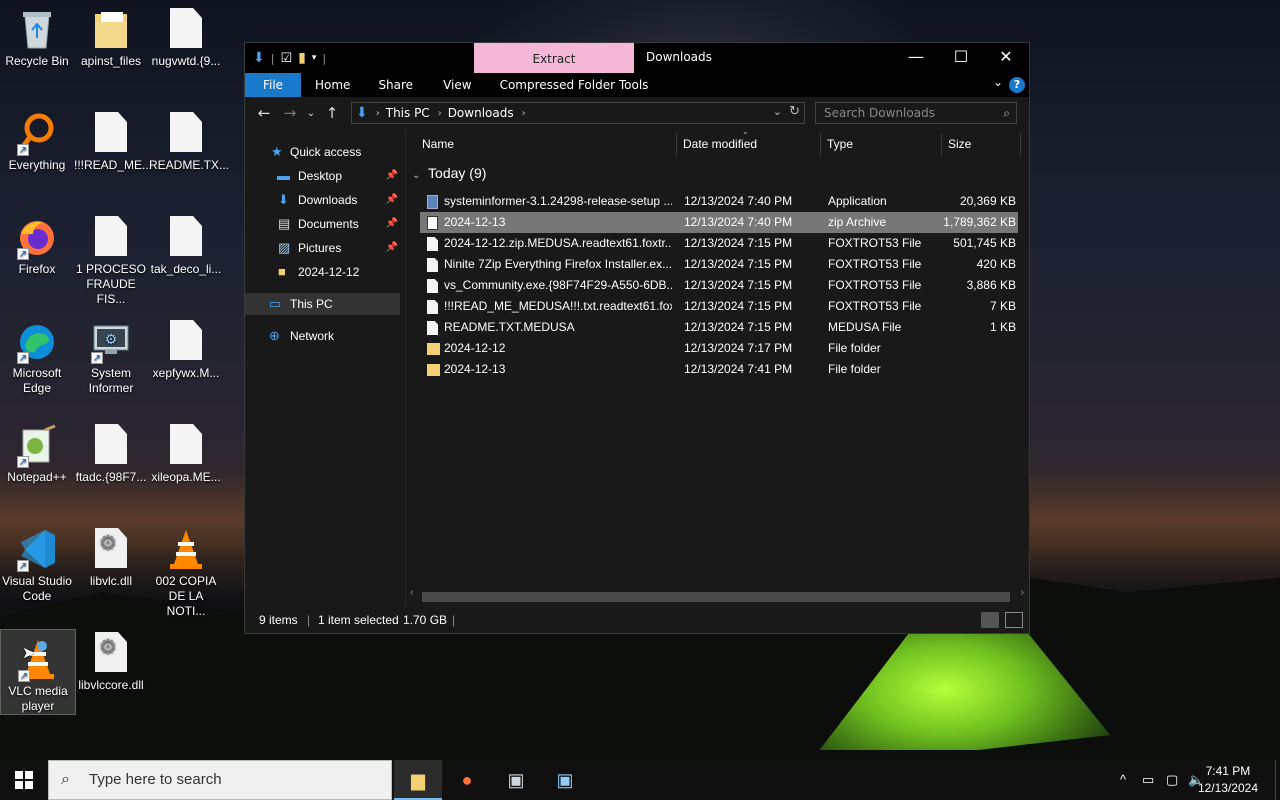 This screenshot has height=800, width=1280. What do you see at coordinates (24, 780) in the screenshot?
I see `start-button` at bounding box center [24, 780].